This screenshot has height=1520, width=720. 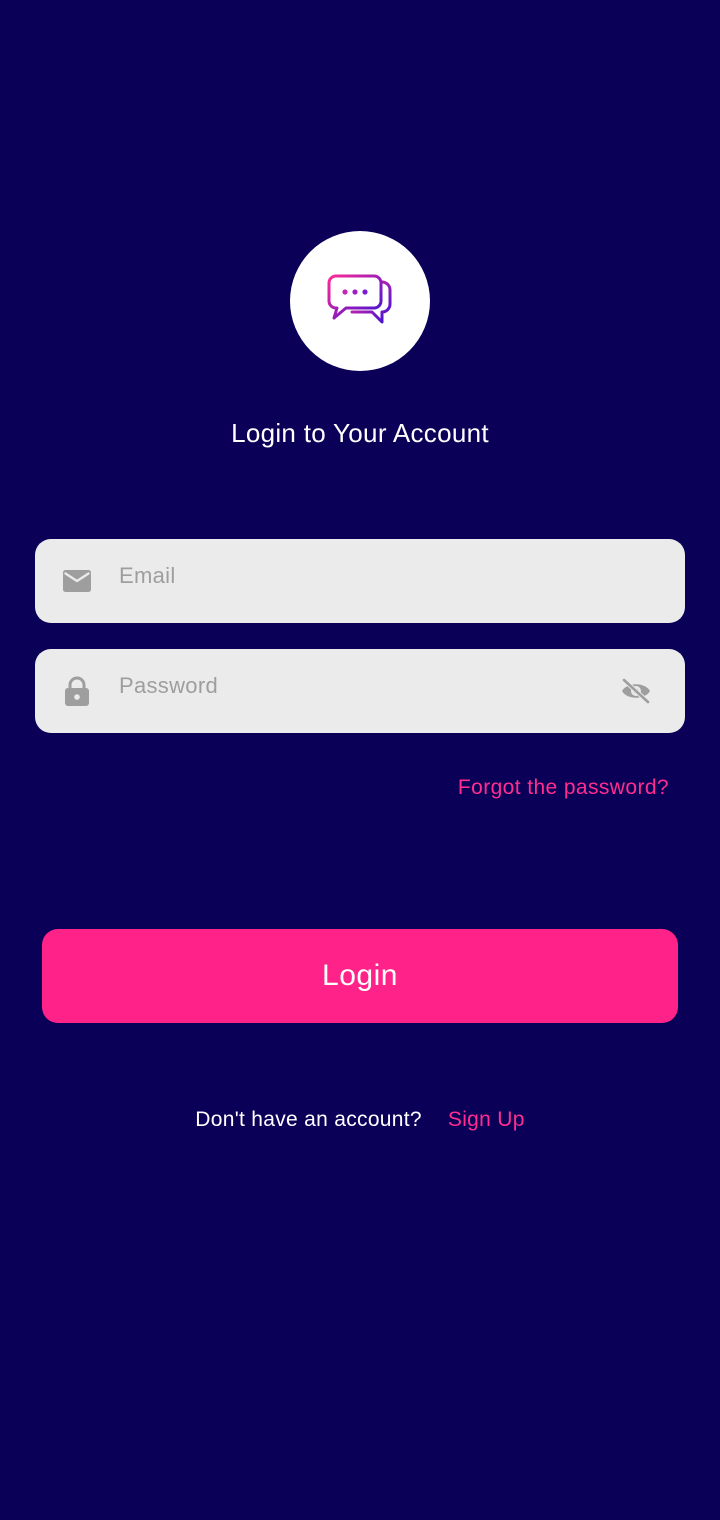 I want to click on signup-link: Sign Up, so click(x=486, y=1119).